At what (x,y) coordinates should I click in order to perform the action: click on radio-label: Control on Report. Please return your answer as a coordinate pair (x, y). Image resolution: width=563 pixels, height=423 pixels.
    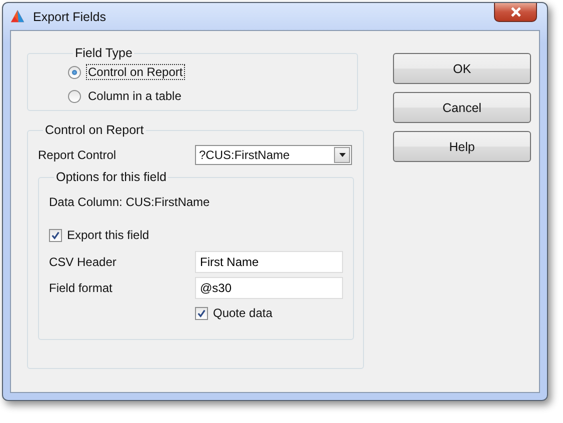
    Looking at the image, I should click on (135, 72).